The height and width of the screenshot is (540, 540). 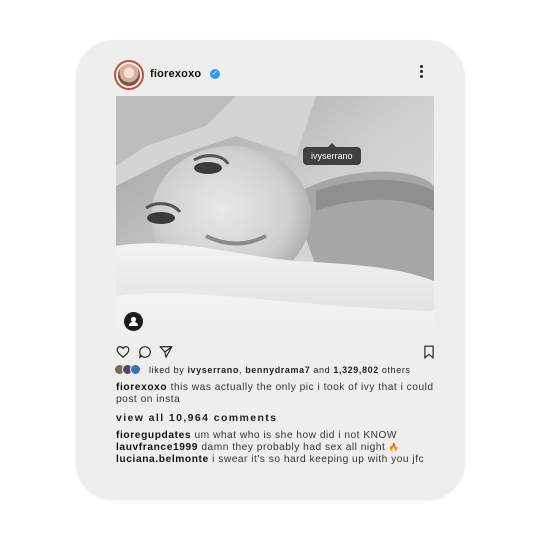 I want to click on post-header: fiorexoxo ✓, so click(x=273, y=75).